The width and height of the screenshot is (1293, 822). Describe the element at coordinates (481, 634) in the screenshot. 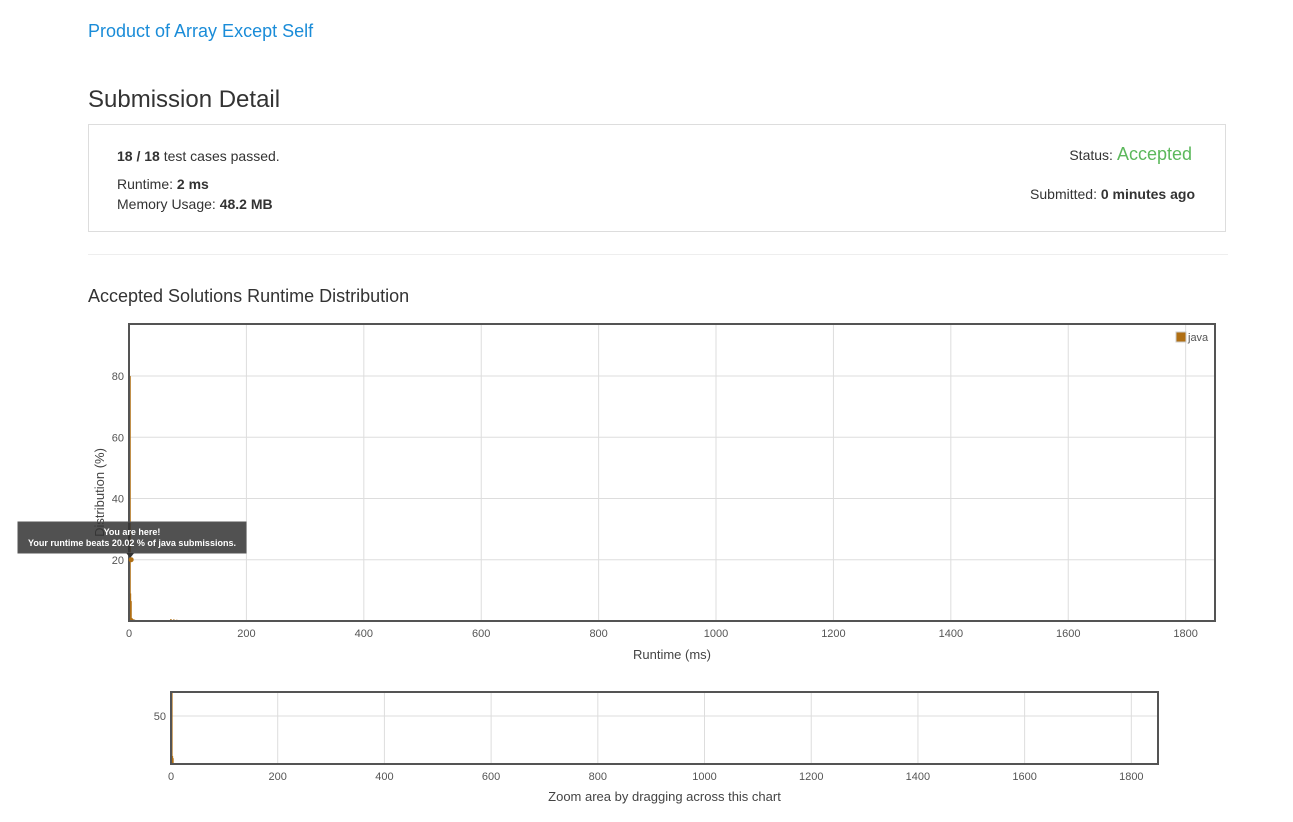

I see `main-x-tick-label: 600` at that location.